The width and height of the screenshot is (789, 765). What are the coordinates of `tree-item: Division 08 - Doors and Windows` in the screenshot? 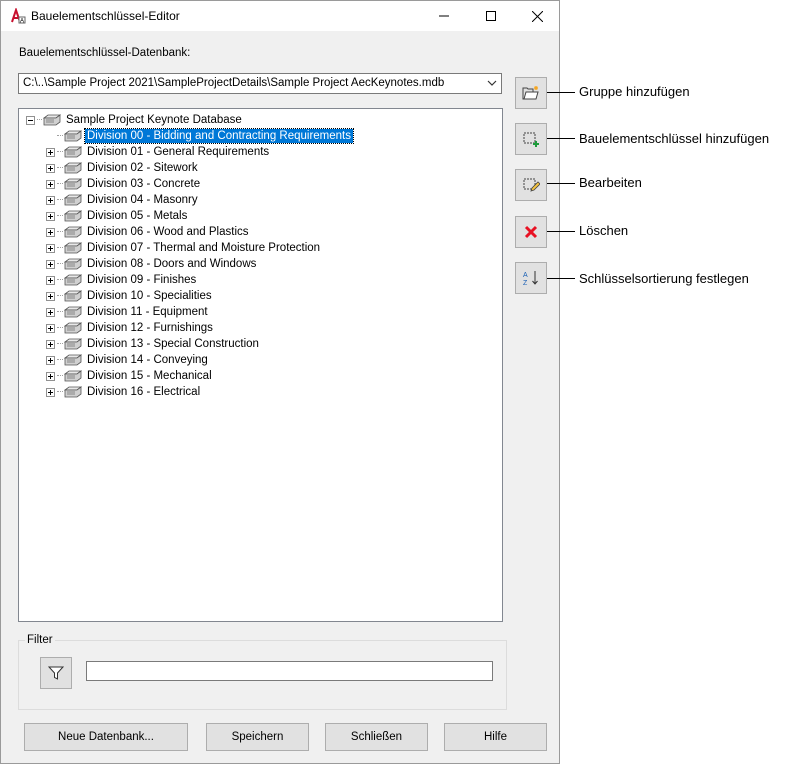 It's located at (152, 264).